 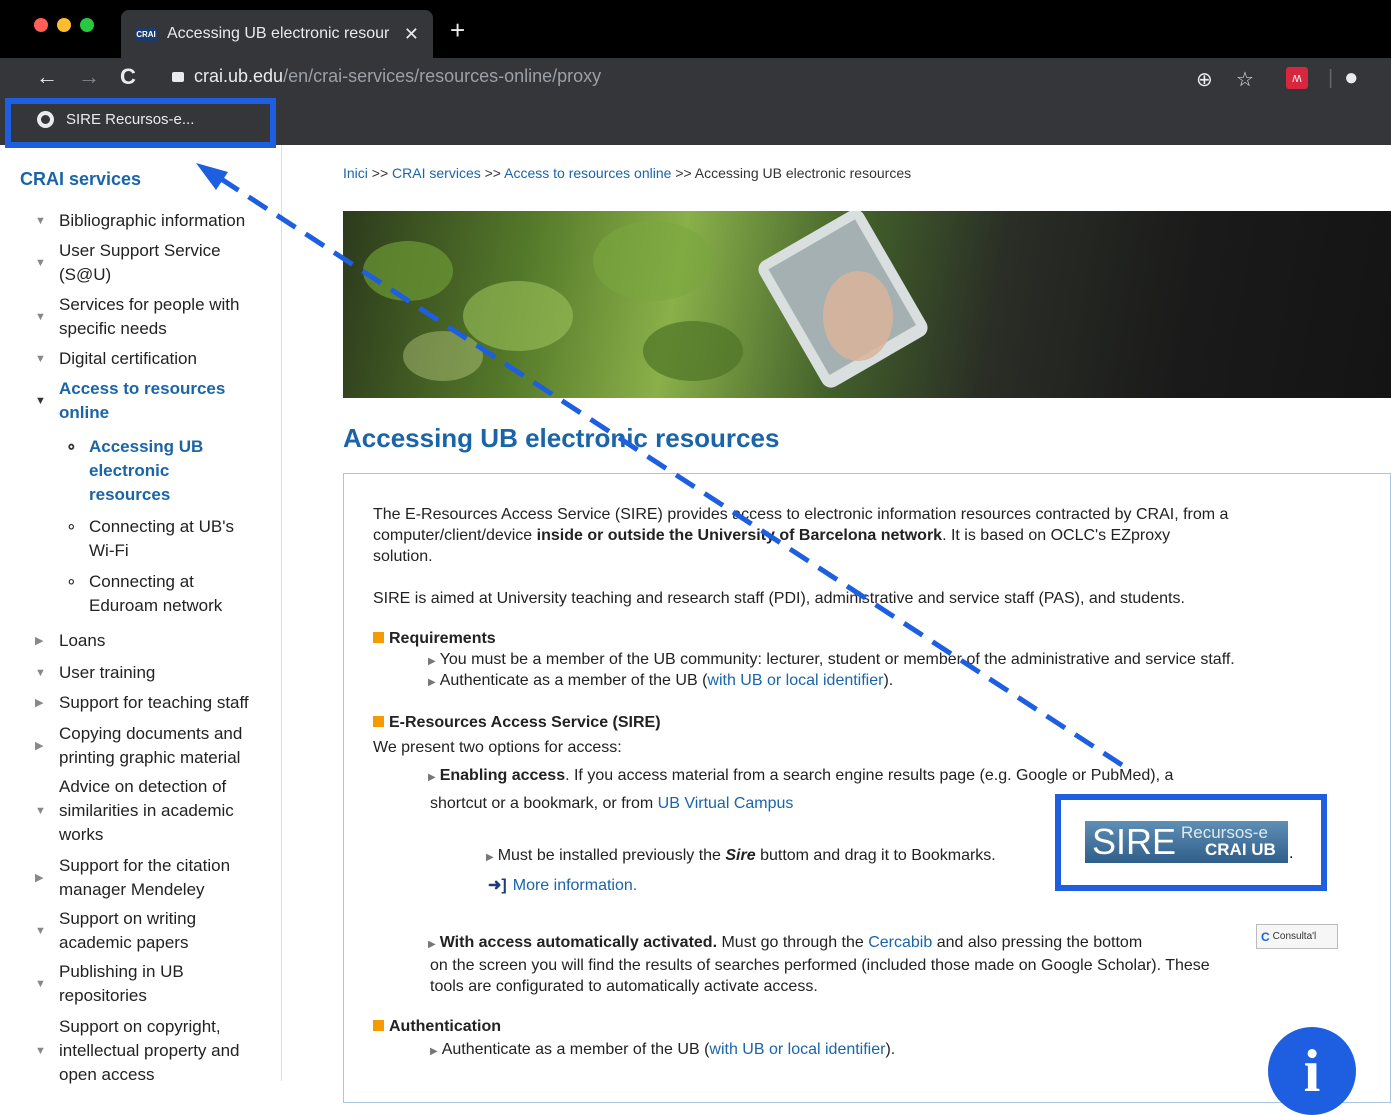 I want to click on arrow-head-icon, so click(x=212, y=176).